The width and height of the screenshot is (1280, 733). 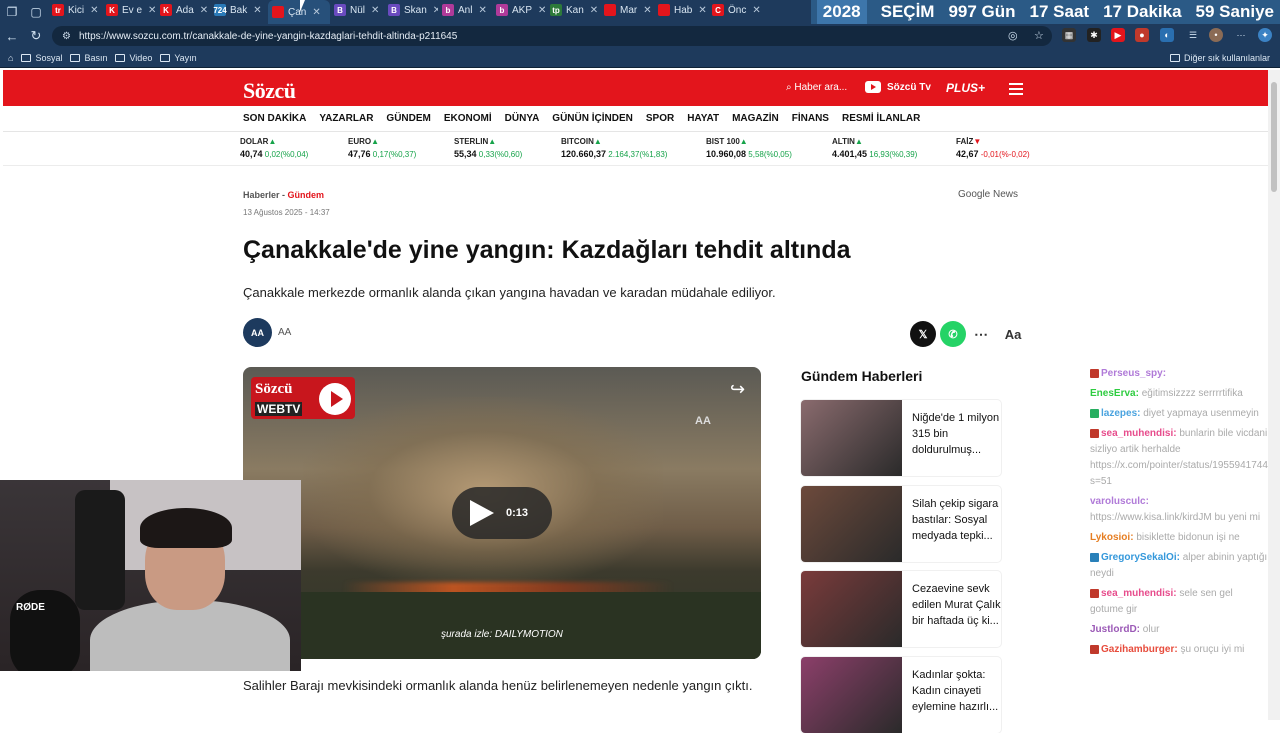 What do you see at coordinates (810, 118) in the screenshot?
I see `nav-item: FİNANS` at bounding box center [810, 118].